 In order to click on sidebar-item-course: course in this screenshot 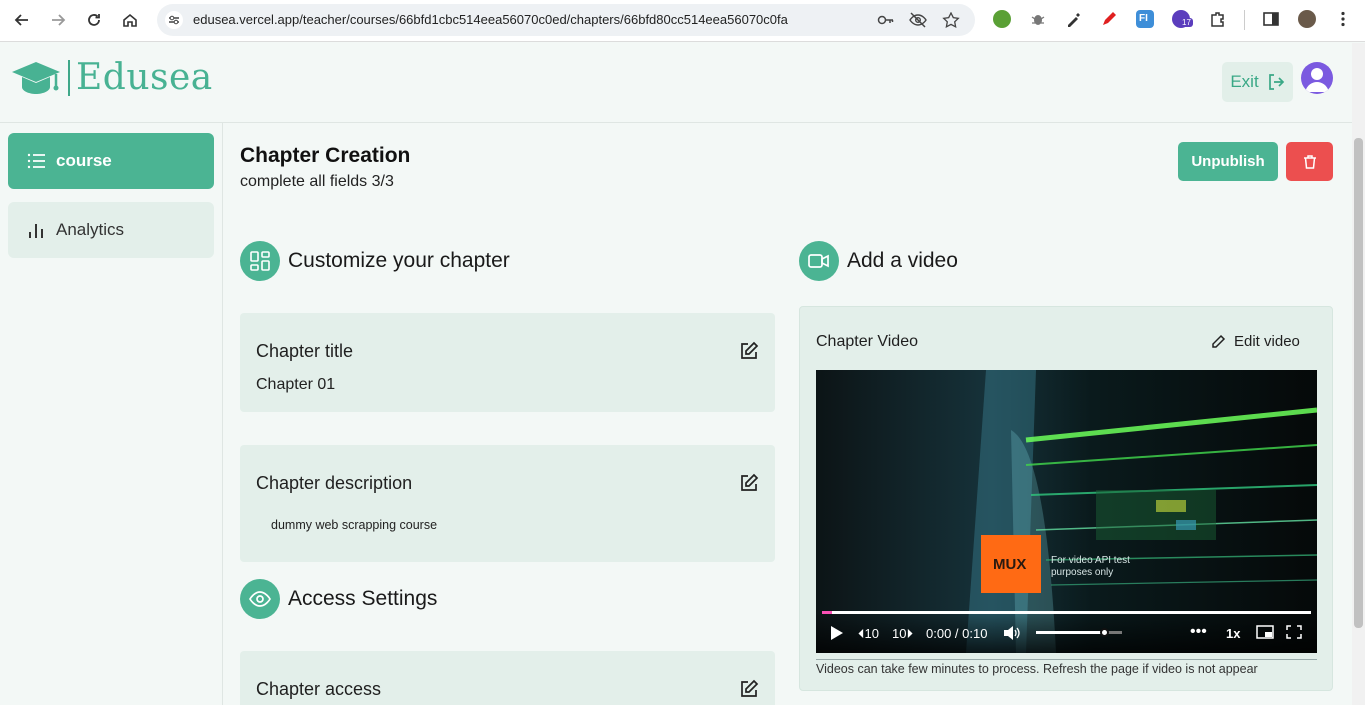, I will do `click(111, 161)`.